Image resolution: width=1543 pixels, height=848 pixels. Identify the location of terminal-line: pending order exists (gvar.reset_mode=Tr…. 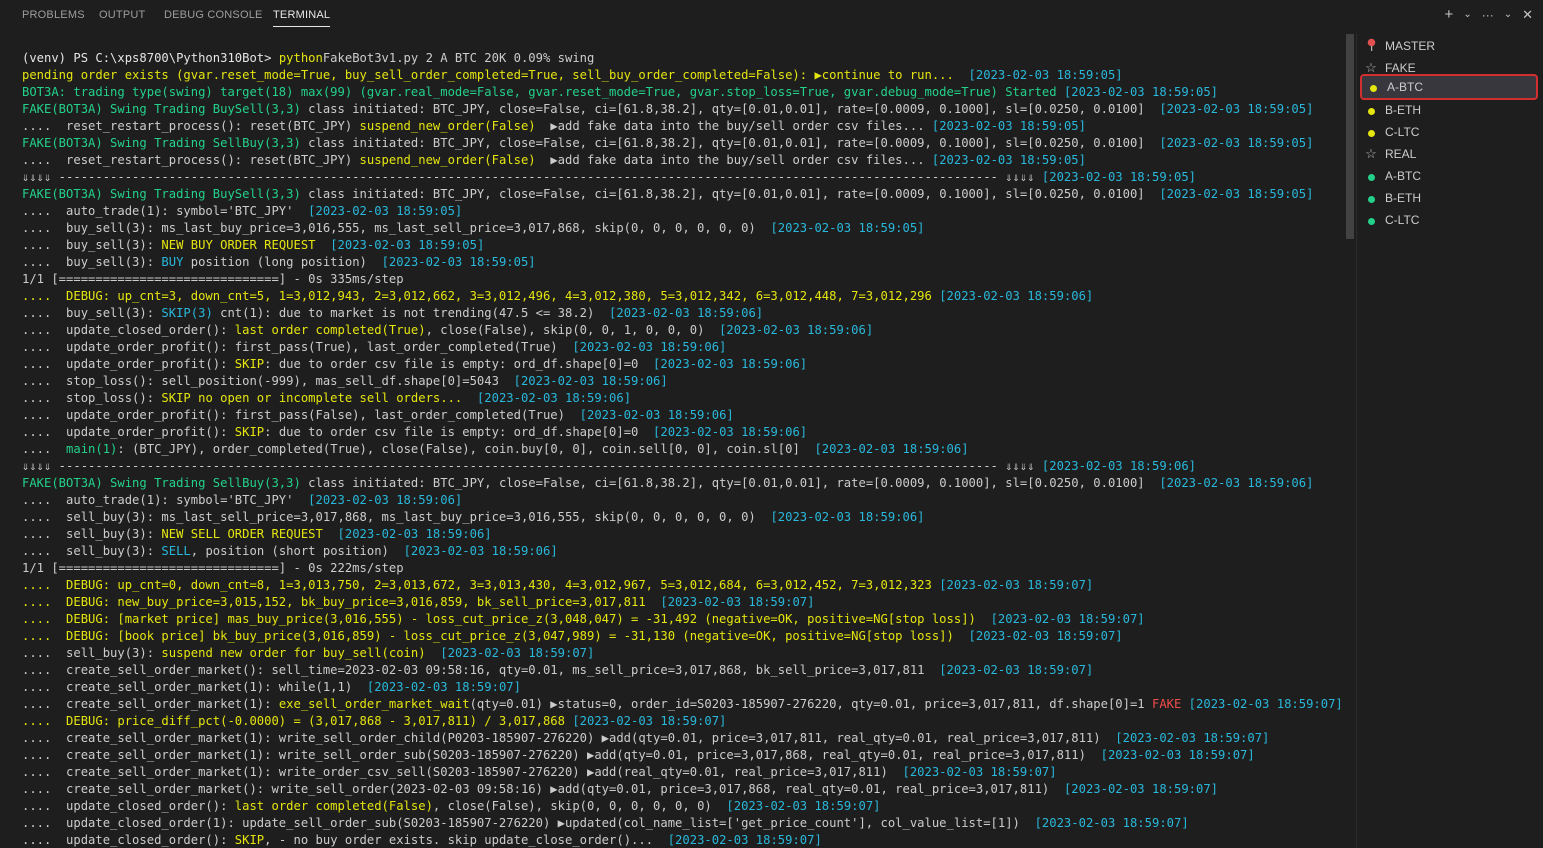
(682, 75).